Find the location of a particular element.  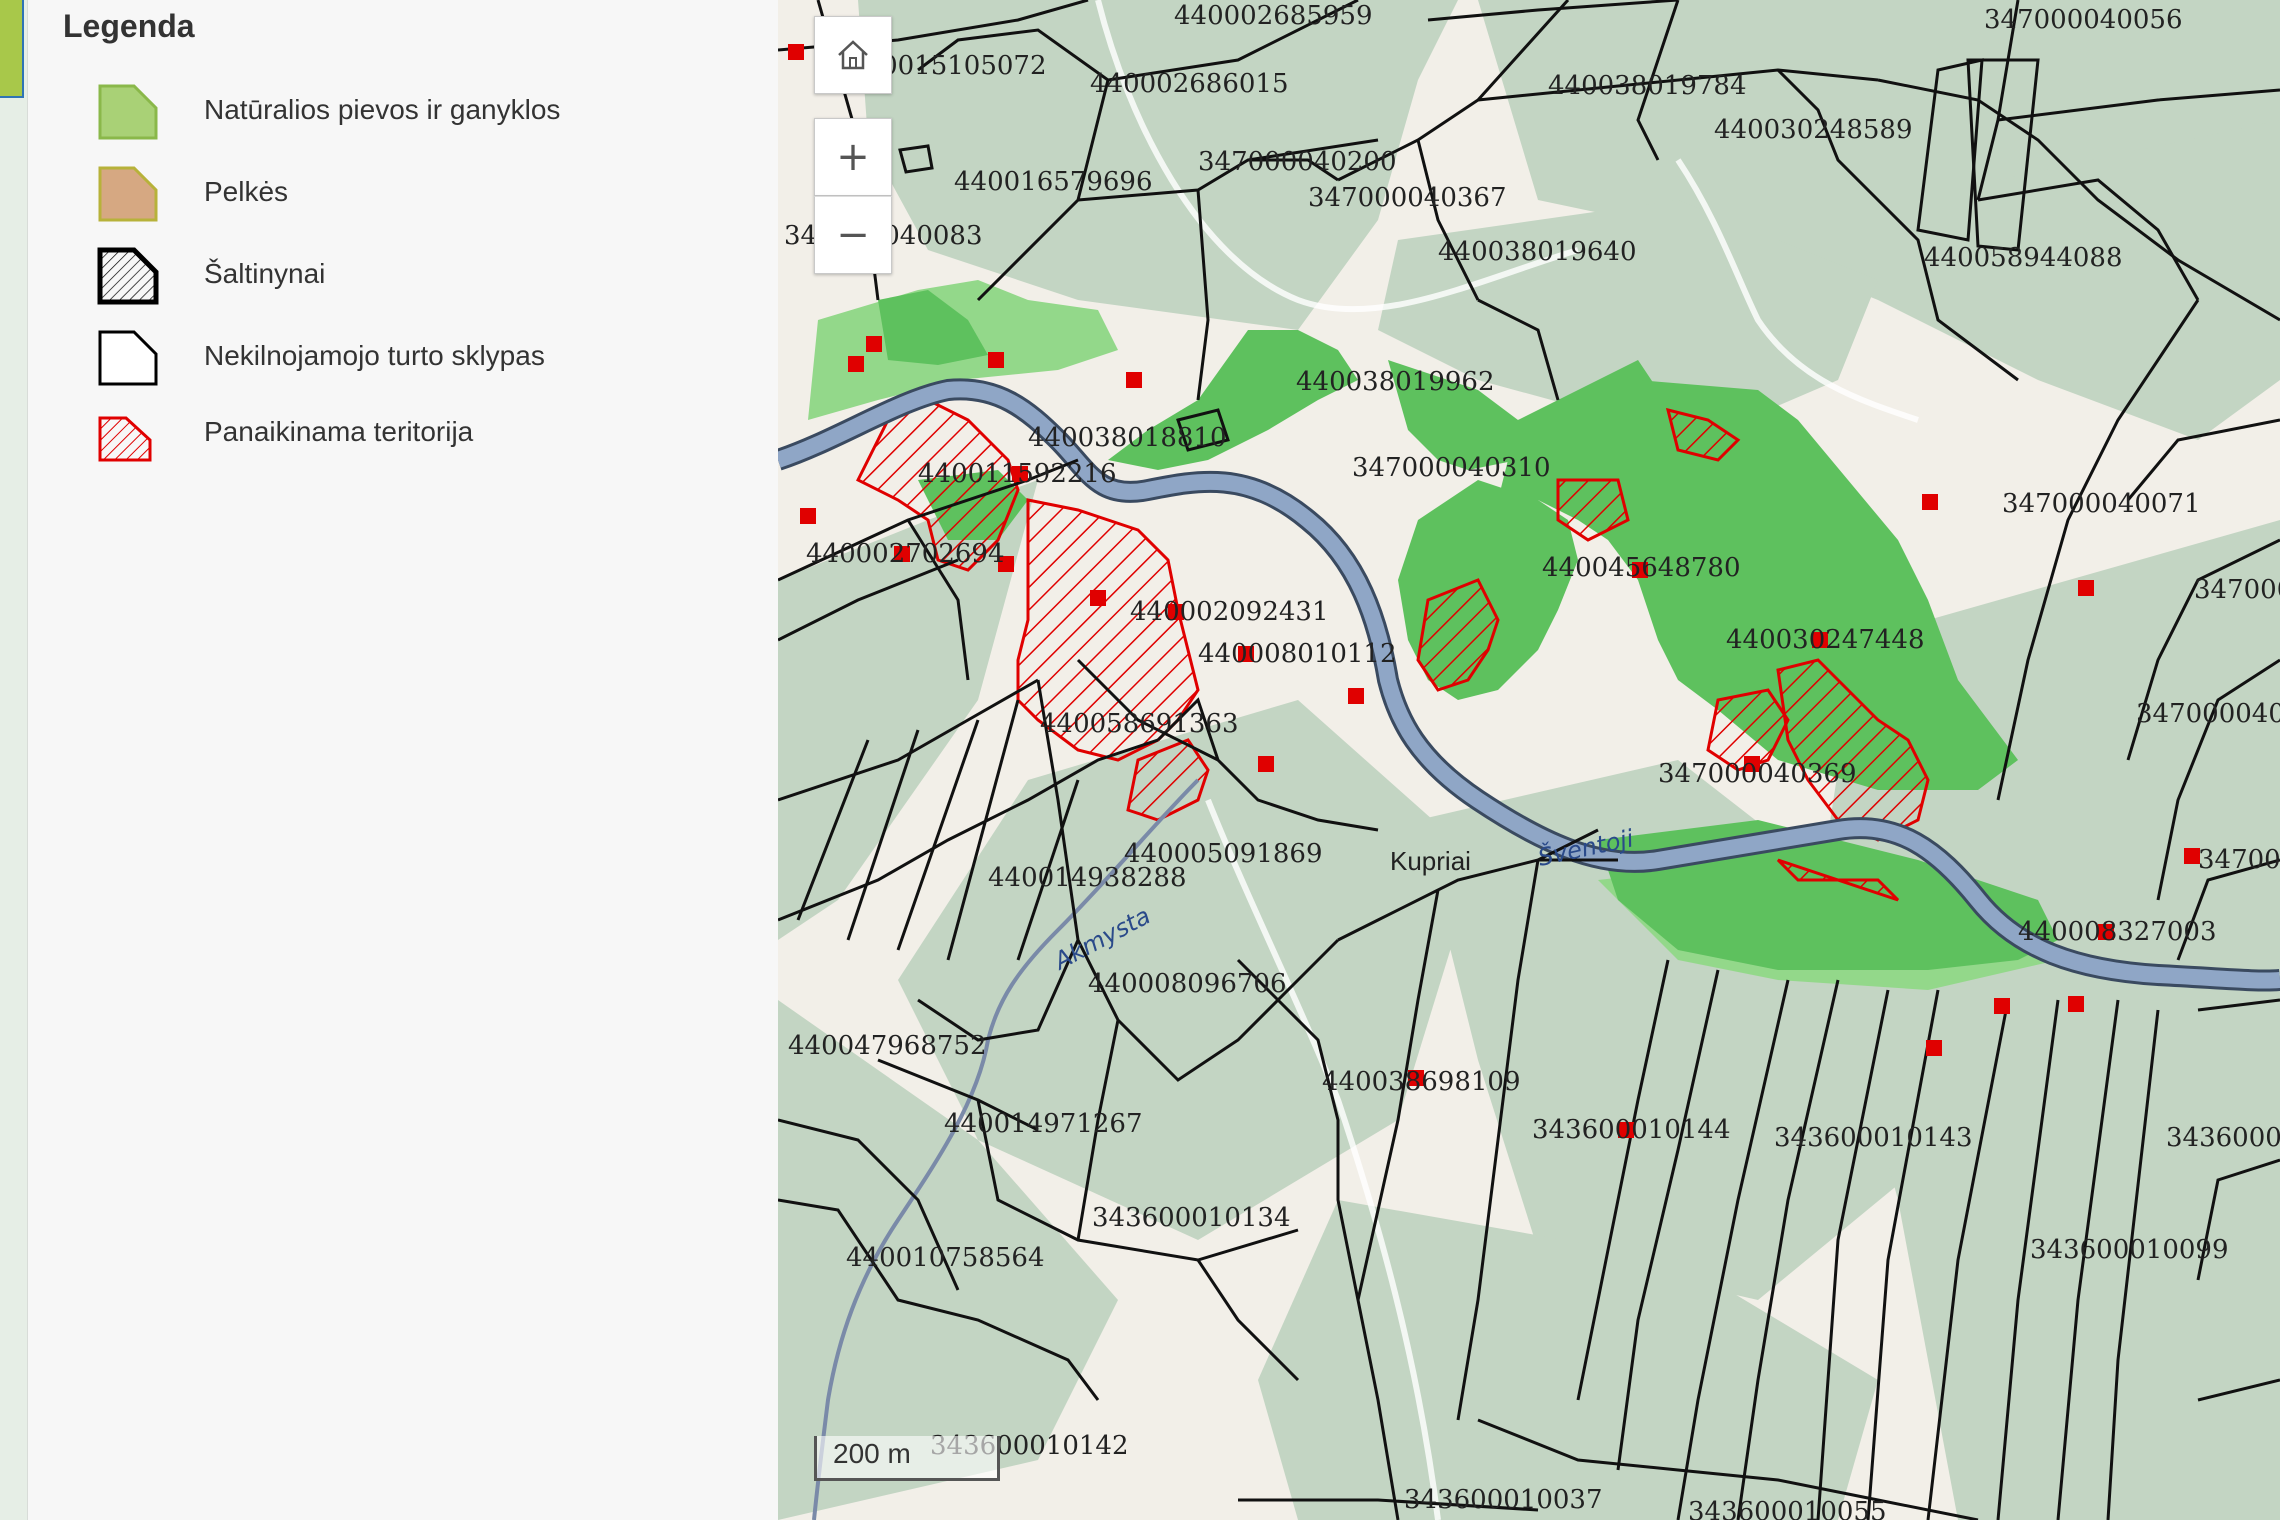

parcel-label: 440014971267 is located at coordinates (1043, 1124).